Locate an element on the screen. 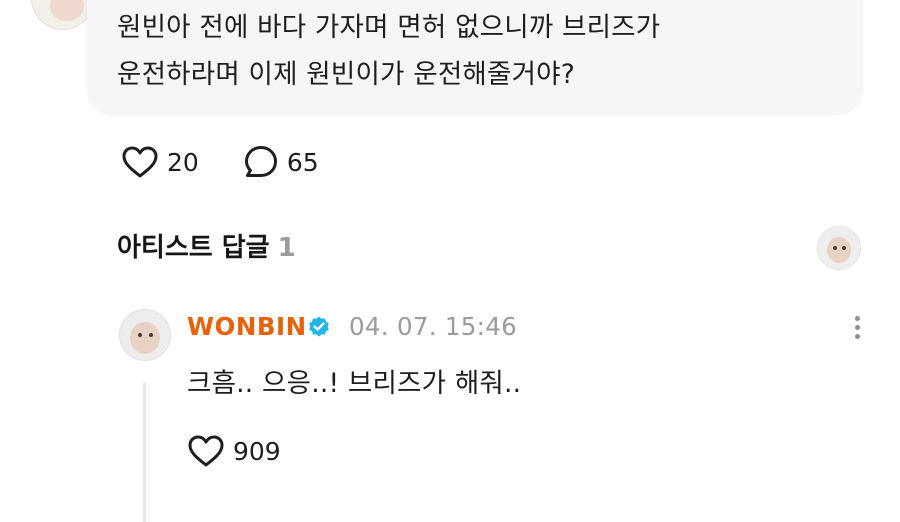  reply-like-count: 909 is located at coordinates (257, 451).